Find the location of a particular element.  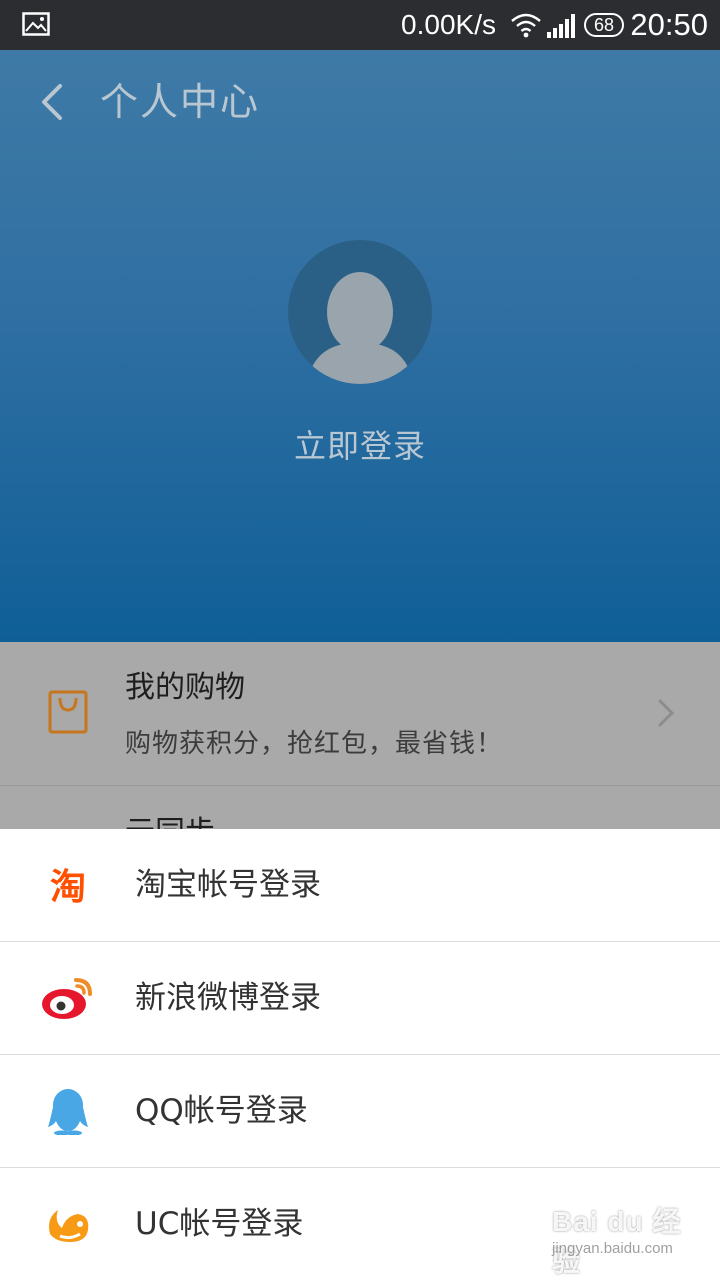

status-bar: 0.00K/s 68 20:50 is located at coordinates (360, 25).